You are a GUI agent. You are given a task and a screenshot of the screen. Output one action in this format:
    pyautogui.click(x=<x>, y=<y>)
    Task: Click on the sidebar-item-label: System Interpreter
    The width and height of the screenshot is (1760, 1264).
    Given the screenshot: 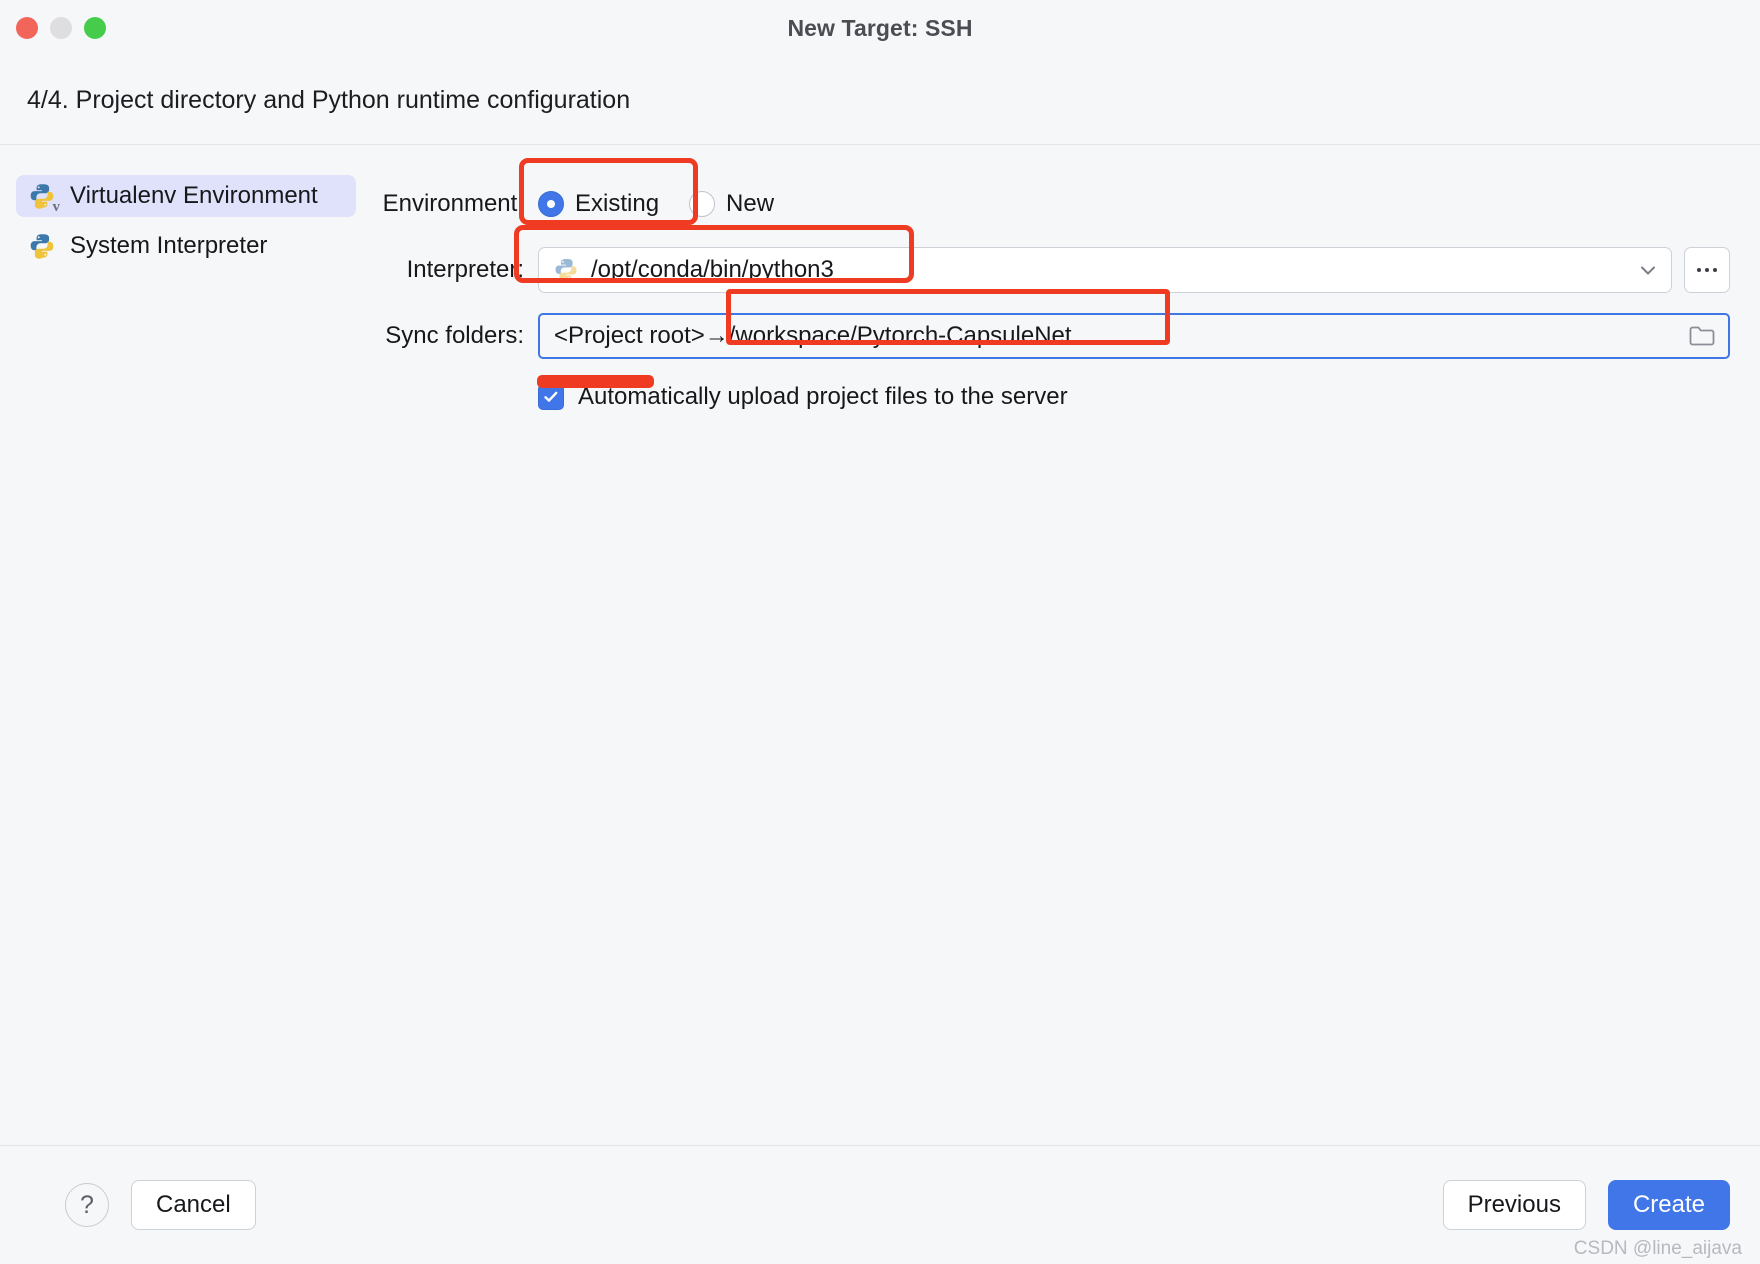 What is the action you would take?
    pyautogui.click(x=169, y=245)
    